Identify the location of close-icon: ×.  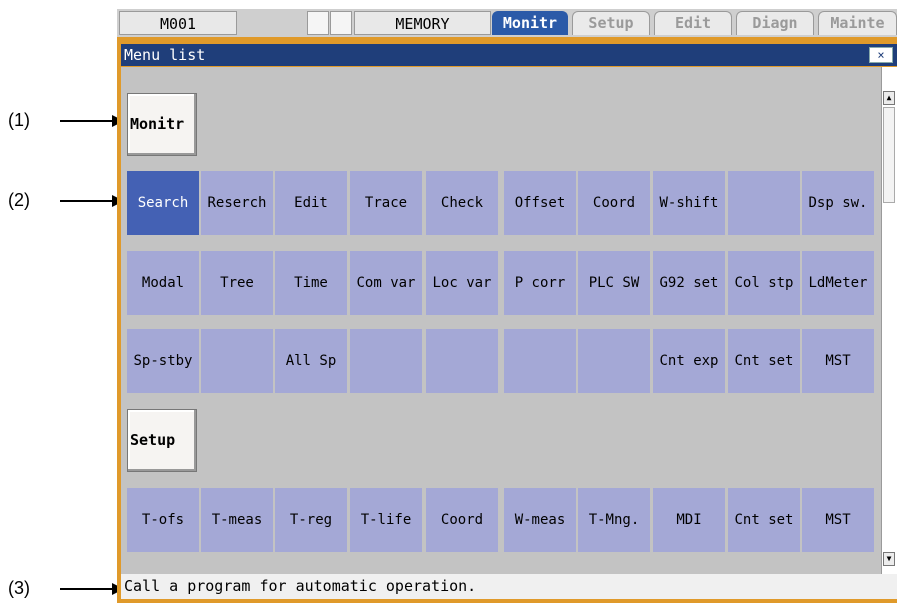
(881, 55).